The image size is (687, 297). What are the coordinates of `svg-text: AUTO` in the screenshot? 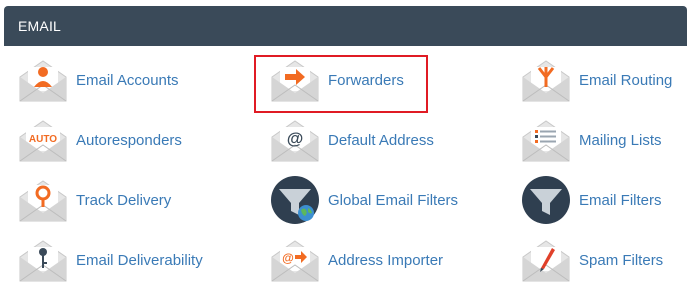 It's located at (43, 139).